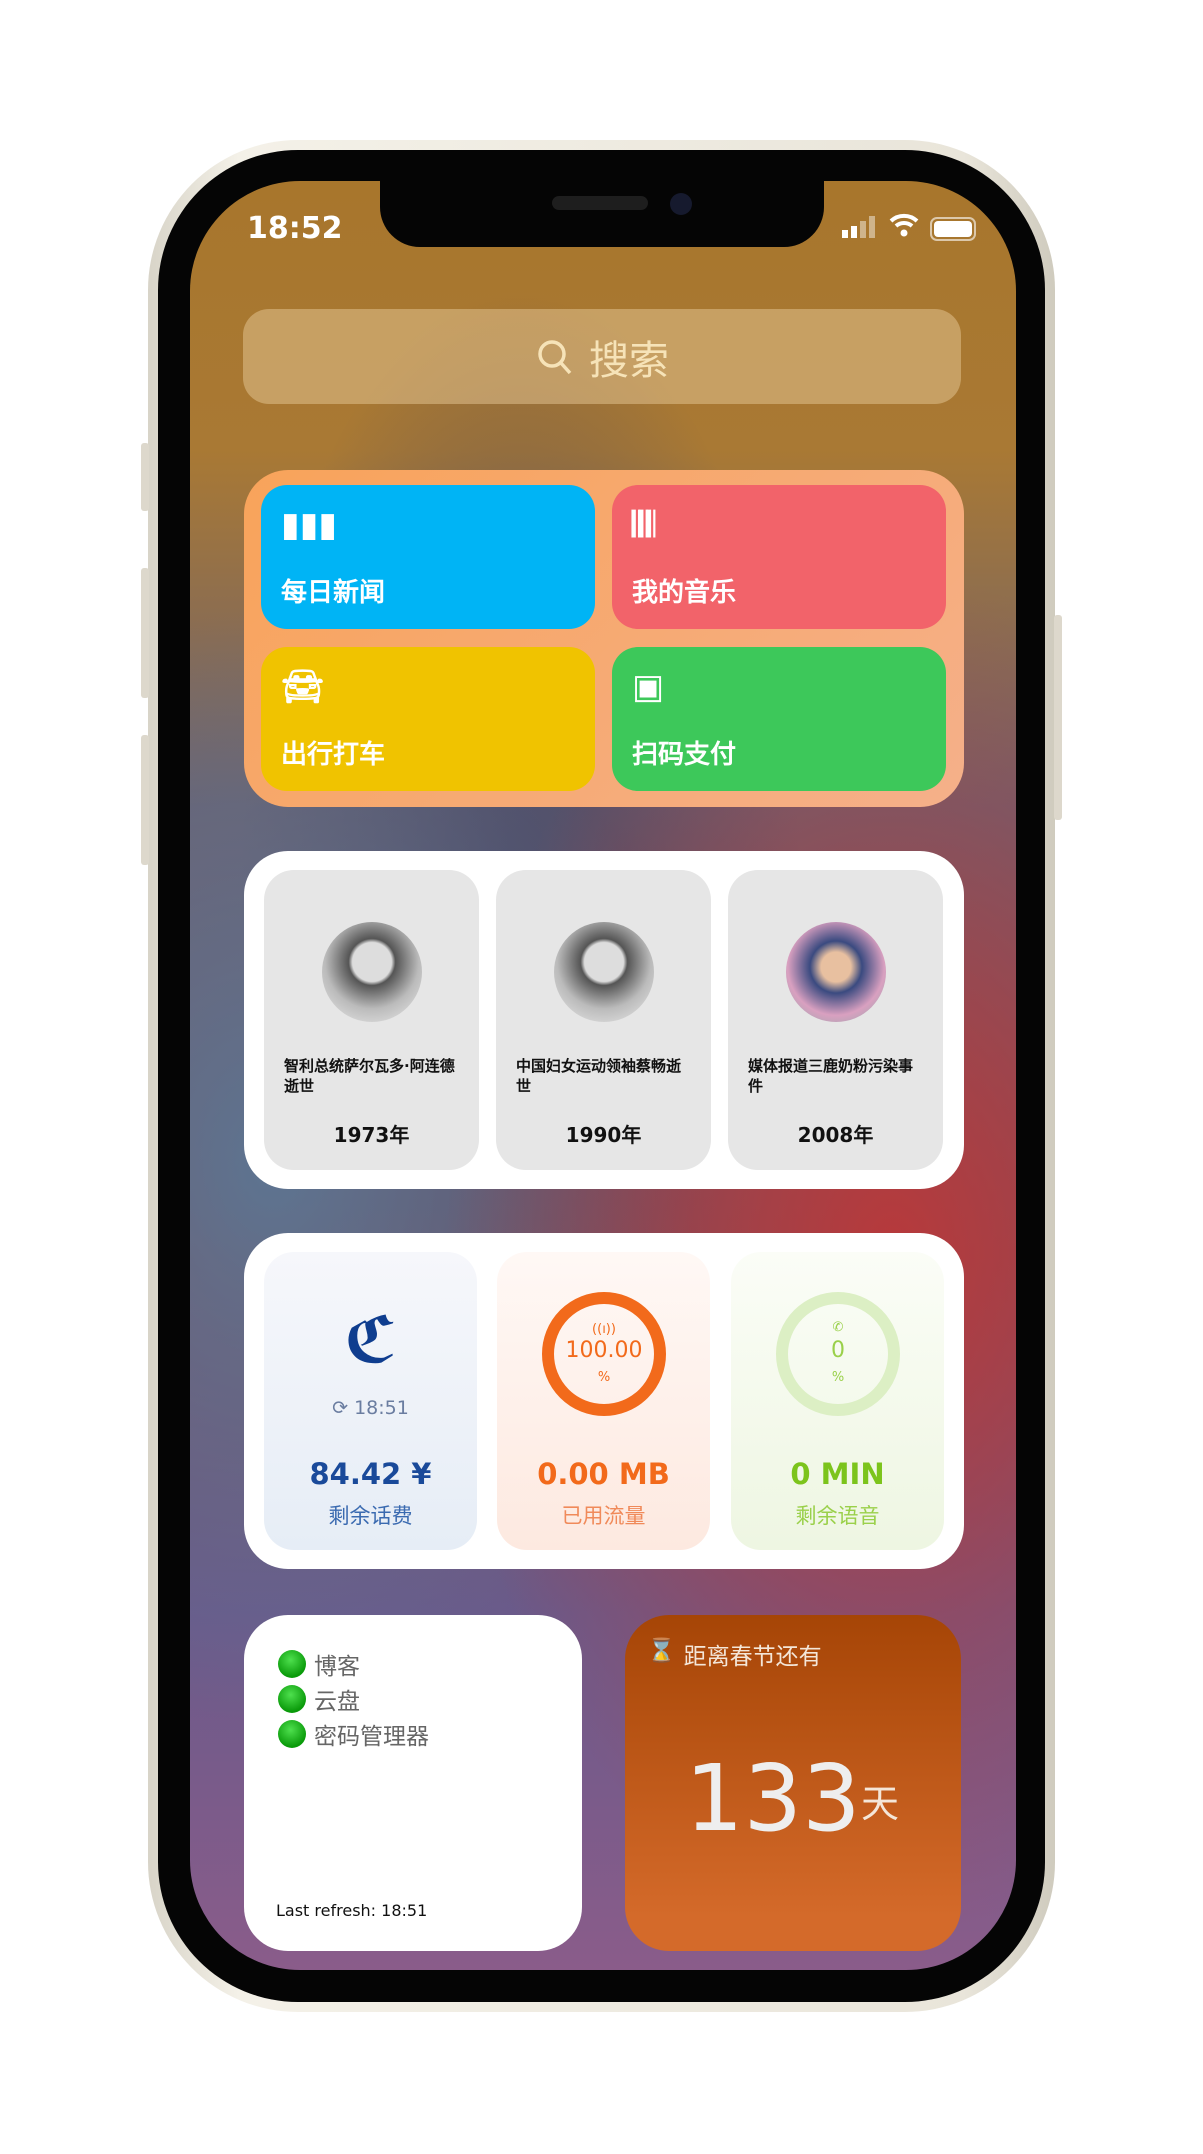 The width and height of the screenshot is (1203, 2154). Describe the element at coordinates (604, 638) in the screenshot. I see `shortcuts-widget: ▮▮▮ 每日新闻 𝄃𝄃𝄃 我的音乐 🚘︎ 出行打车 ▣ 扫码支付` at that location.